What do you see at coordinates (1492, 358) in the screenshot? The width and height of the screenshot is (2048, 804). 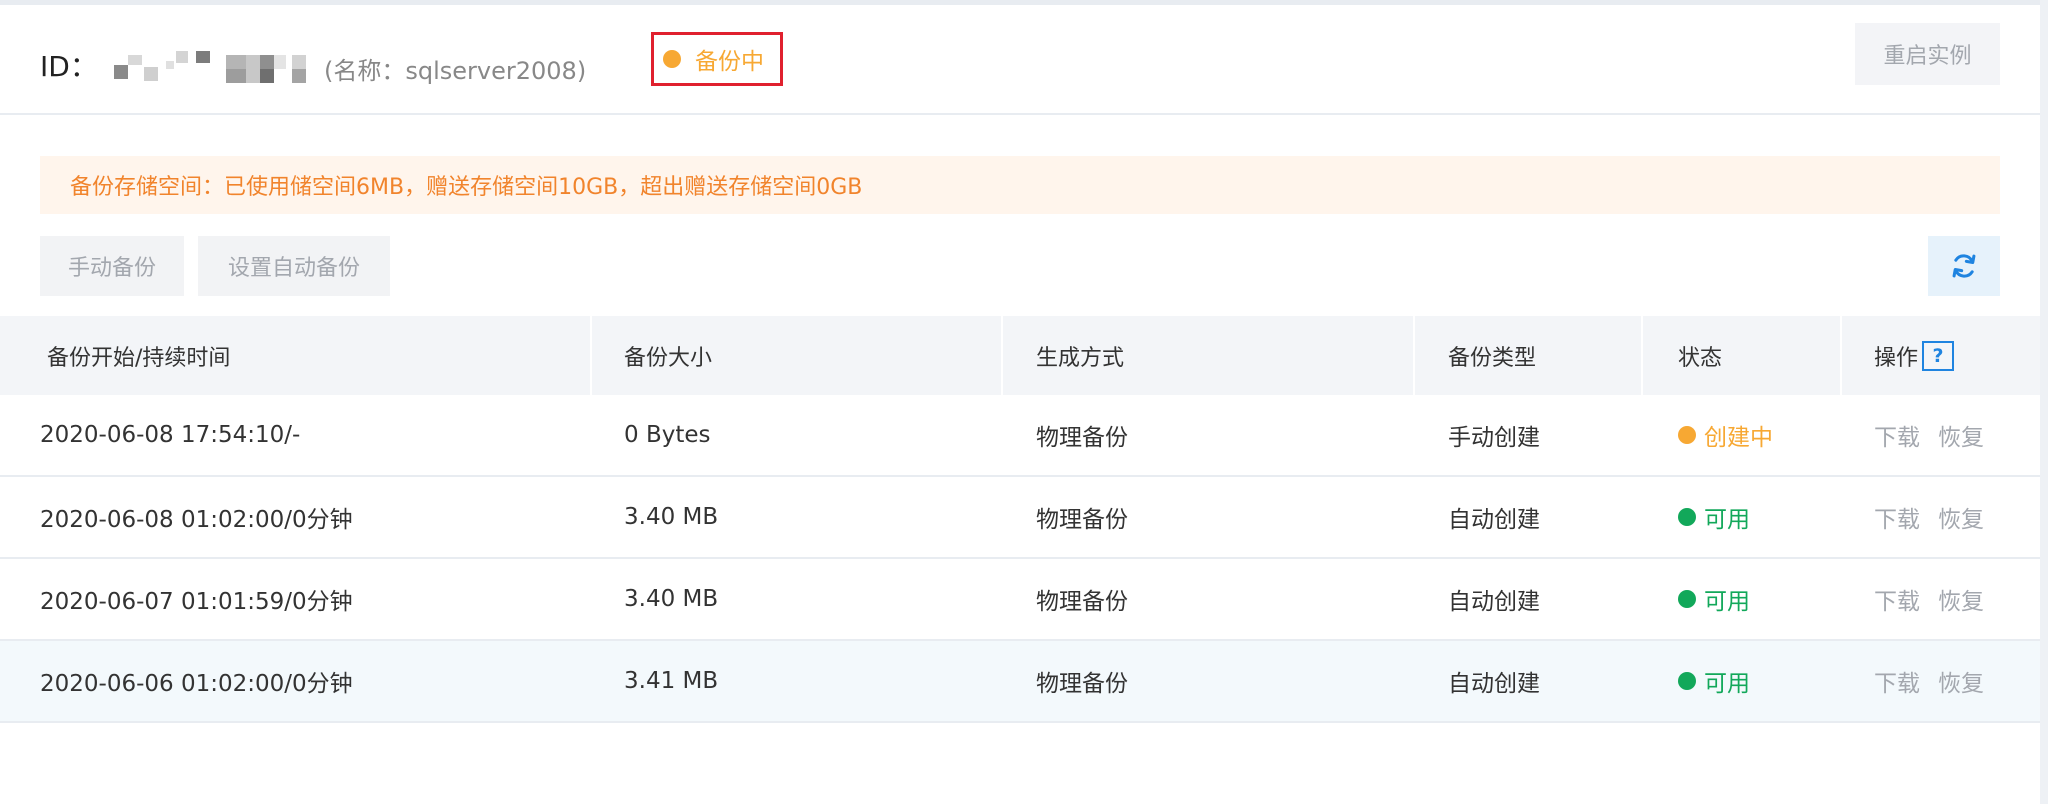 I see `column-header-type: 备份类型` at bounding box center [1492, 358].